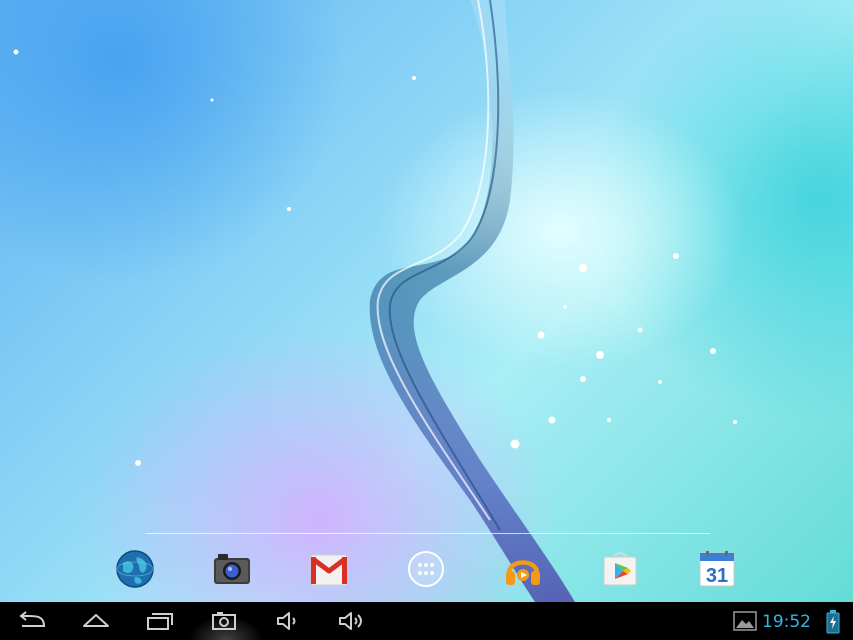 This screenshot has height=640, width=853. Describe the element at coordinates (232, 569) in the screenshot. I see `camera-icon` at that location.